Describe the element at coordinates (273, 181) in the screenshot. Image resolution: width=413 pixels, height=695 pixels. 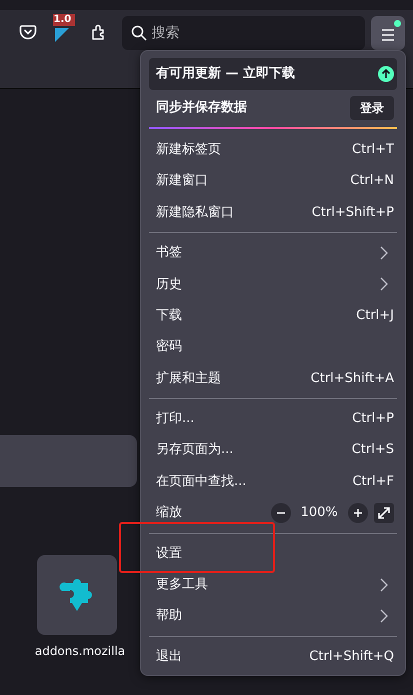
I see `menu-item: 新建窗口 Ctrl+N` at that location.